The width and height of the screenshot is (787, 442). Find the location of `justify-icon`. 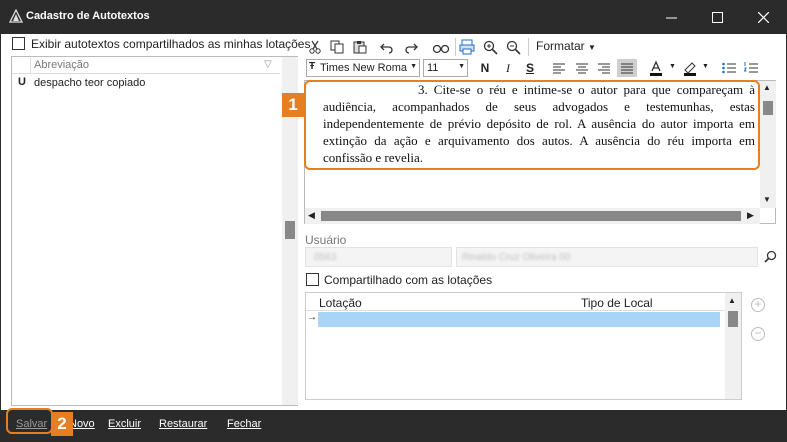

justify-icon is located at coordinates (627, 68).